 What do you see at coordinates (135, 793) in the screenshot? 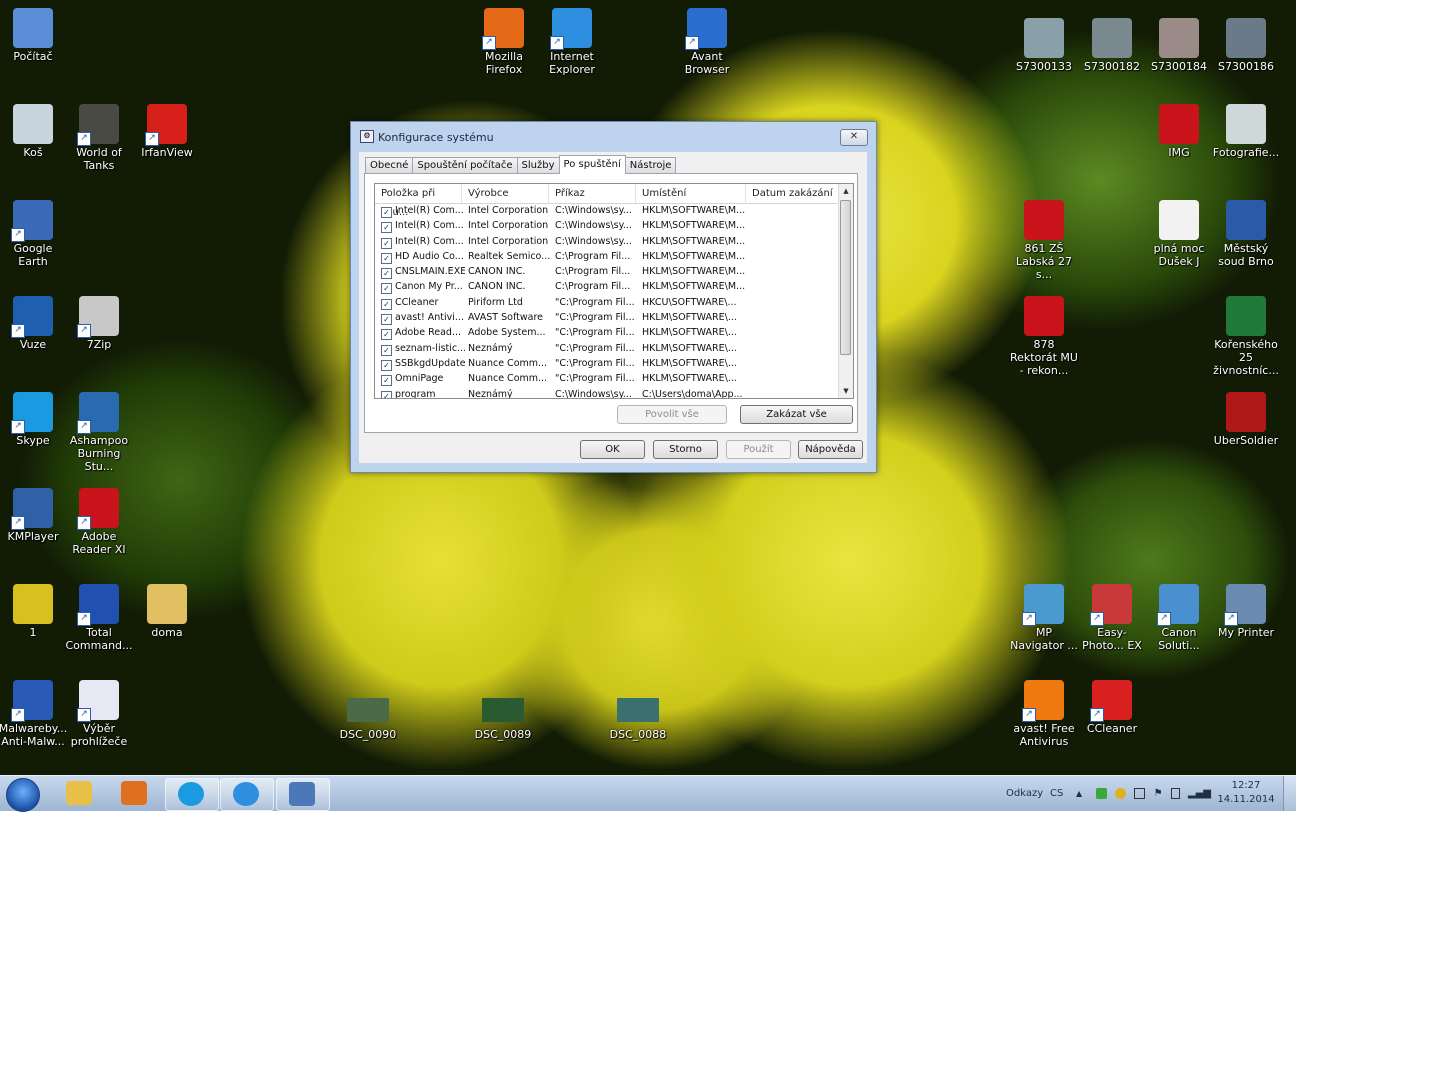
I see `taskbar-button-media` at bounding box center [135, 793].